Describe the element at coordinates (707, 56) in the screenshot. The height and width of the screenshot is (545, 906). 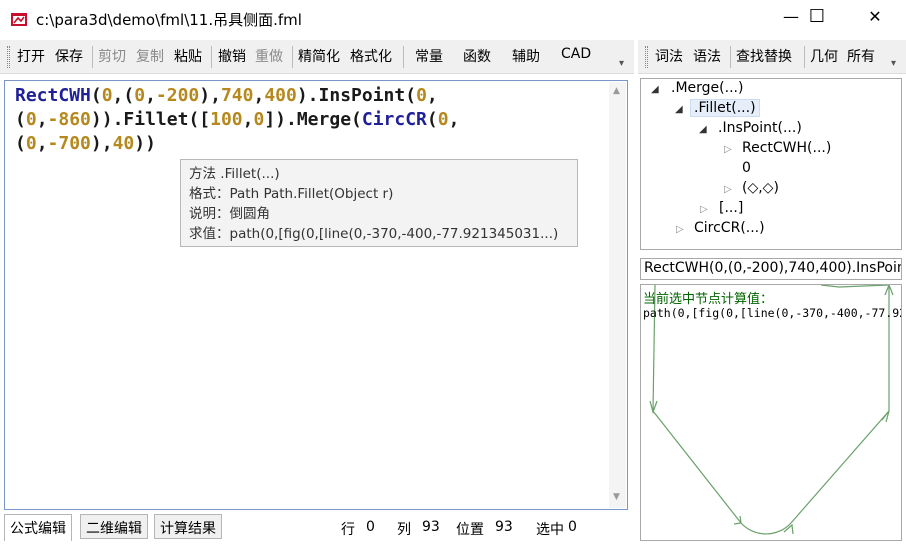
I see `syntax-button: 语法` at that location.